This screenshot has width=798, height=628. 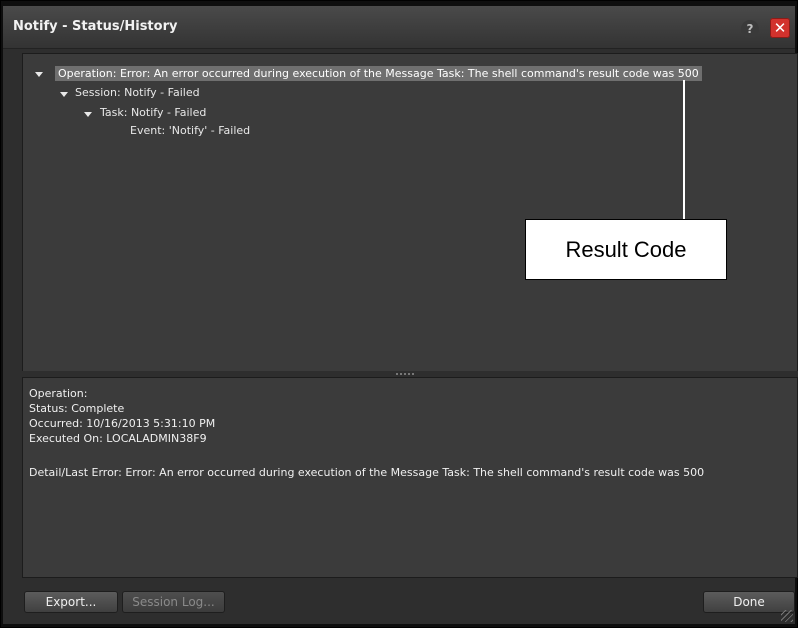 I want to click on detail-executed-on: Executed On: LOCALADMIN38F9, so click(x=118, y=438).